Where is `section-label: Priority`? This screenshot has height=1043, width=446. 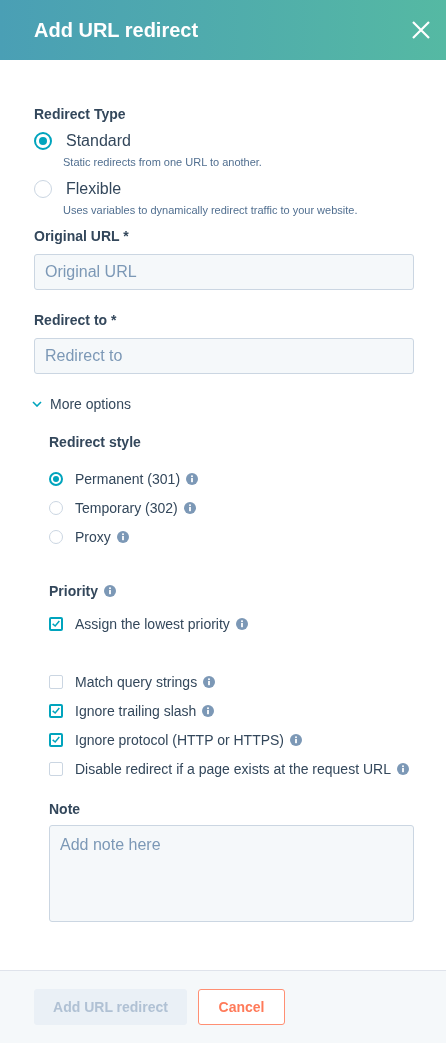 section-label: Priority is located at coordinates (73, 591).